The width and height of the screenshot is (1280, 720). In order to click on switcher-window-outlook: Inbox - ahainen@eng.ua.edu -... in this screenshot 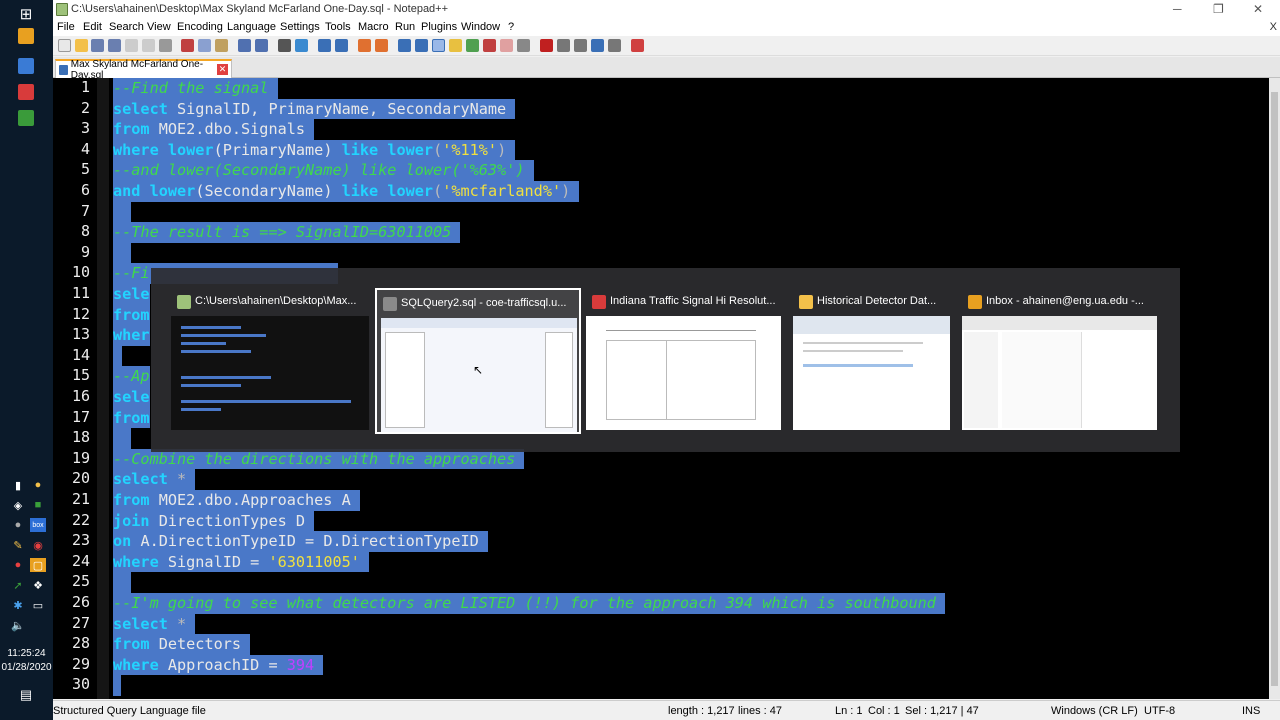, I will do `click(1059, 361)`.